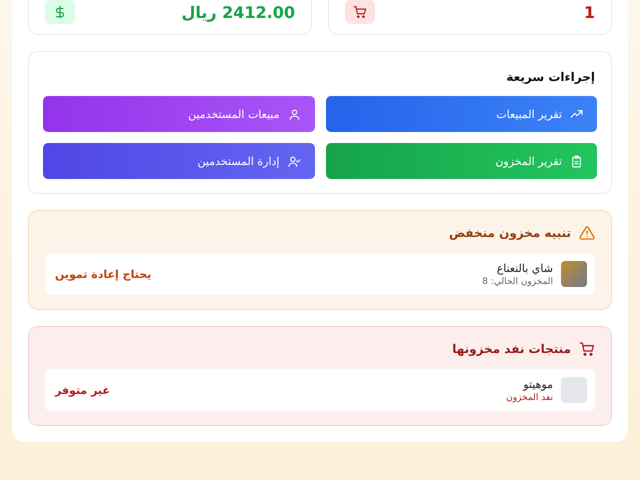 Image resolution: width=640 pixels, height=480 pixels. I want to click on clipboard-icon, so click(576, 161).